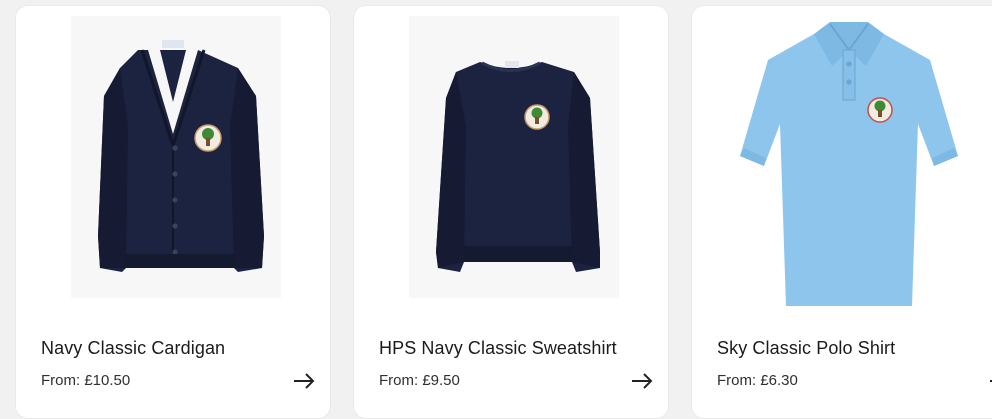  I want to click on product-title: Sky Classic Polo Shirt, so click(851, 348).